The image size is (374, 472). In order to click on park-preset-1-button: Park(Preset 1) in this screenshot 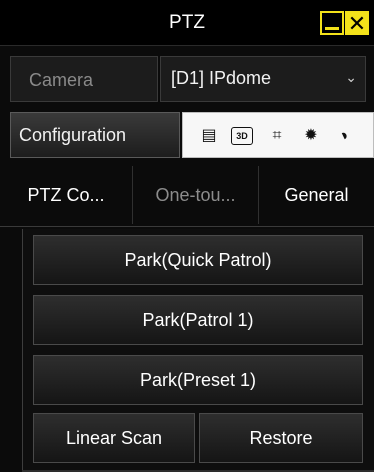, I will do `click(198, 380)`.